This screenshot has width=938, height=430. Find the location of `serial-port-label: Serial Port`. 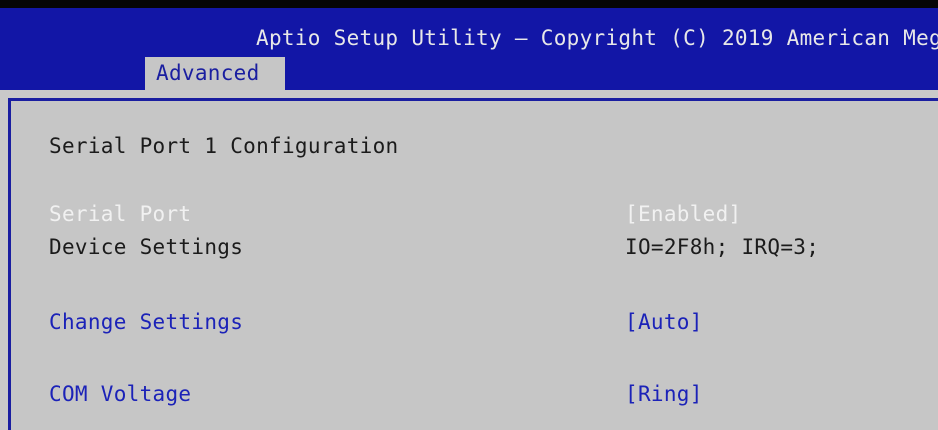

serial-port-label: Serial Port is located at coordinates (120, 214).